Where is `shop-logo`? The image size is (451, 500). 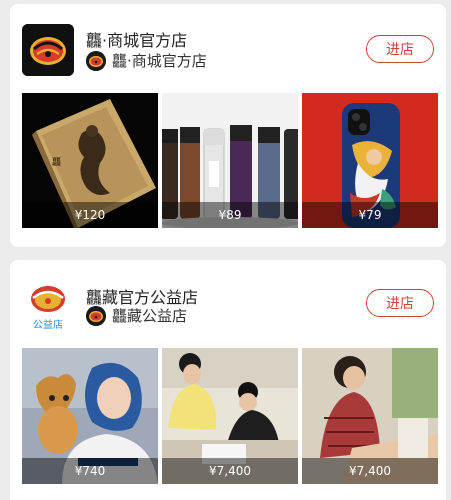 shop-logo is located at coordinates (48, 50).